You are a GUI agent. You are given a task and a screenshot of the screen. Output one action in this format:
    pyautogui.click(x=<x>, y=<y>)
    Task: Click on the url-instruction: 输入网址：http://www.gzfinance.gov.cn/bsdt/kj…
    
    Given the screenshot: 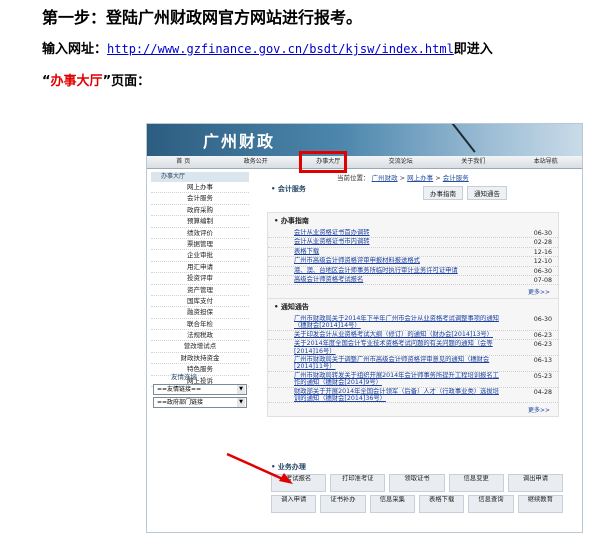 What is the action you would take?
    pyautogui.click(x=267, y=47)
    